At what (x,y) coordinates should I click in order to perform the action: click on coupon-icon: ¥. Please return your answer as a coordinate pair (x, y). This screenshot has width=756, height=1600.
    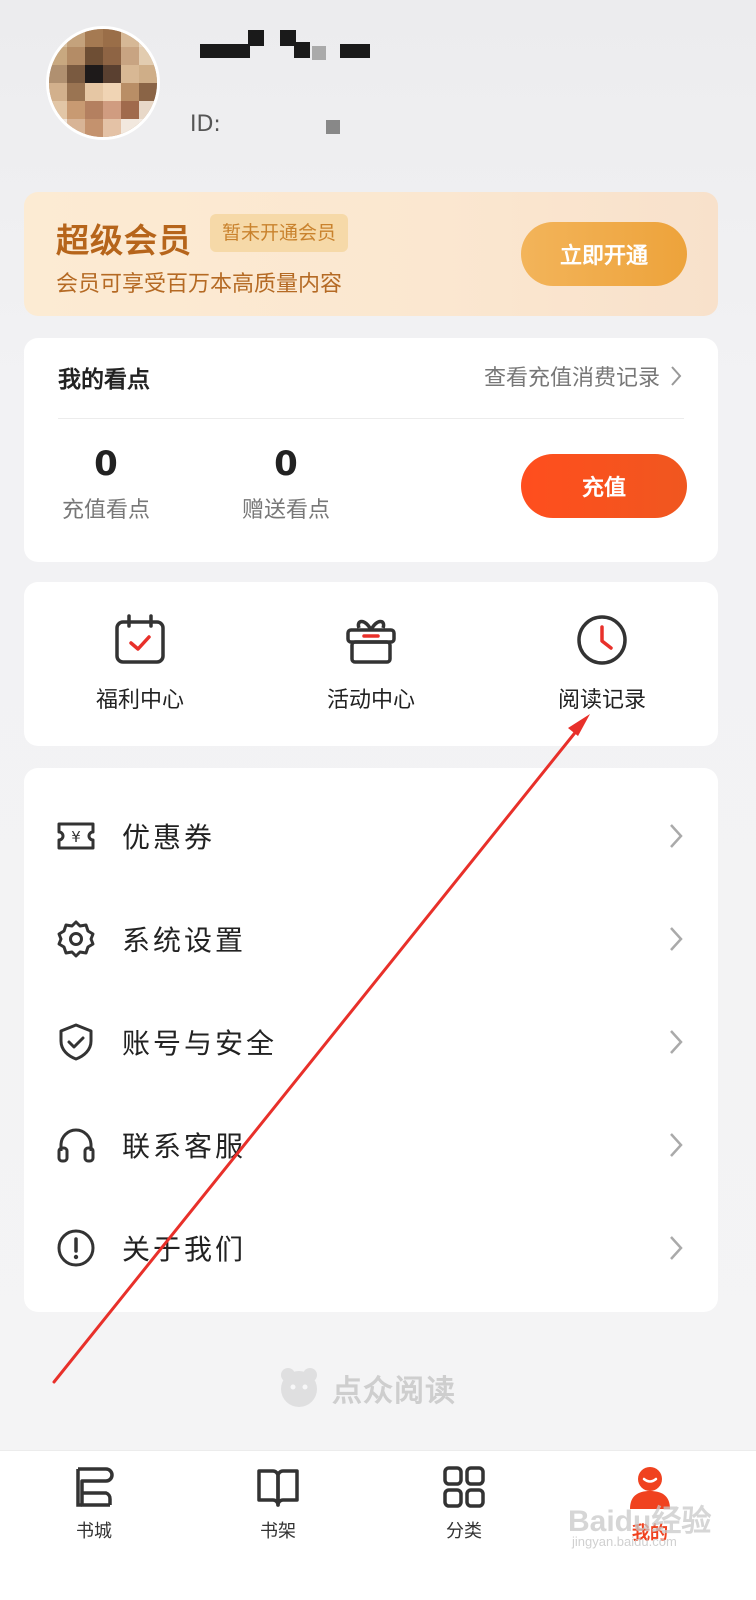
    Looking at the image, I should click on (76, 836).